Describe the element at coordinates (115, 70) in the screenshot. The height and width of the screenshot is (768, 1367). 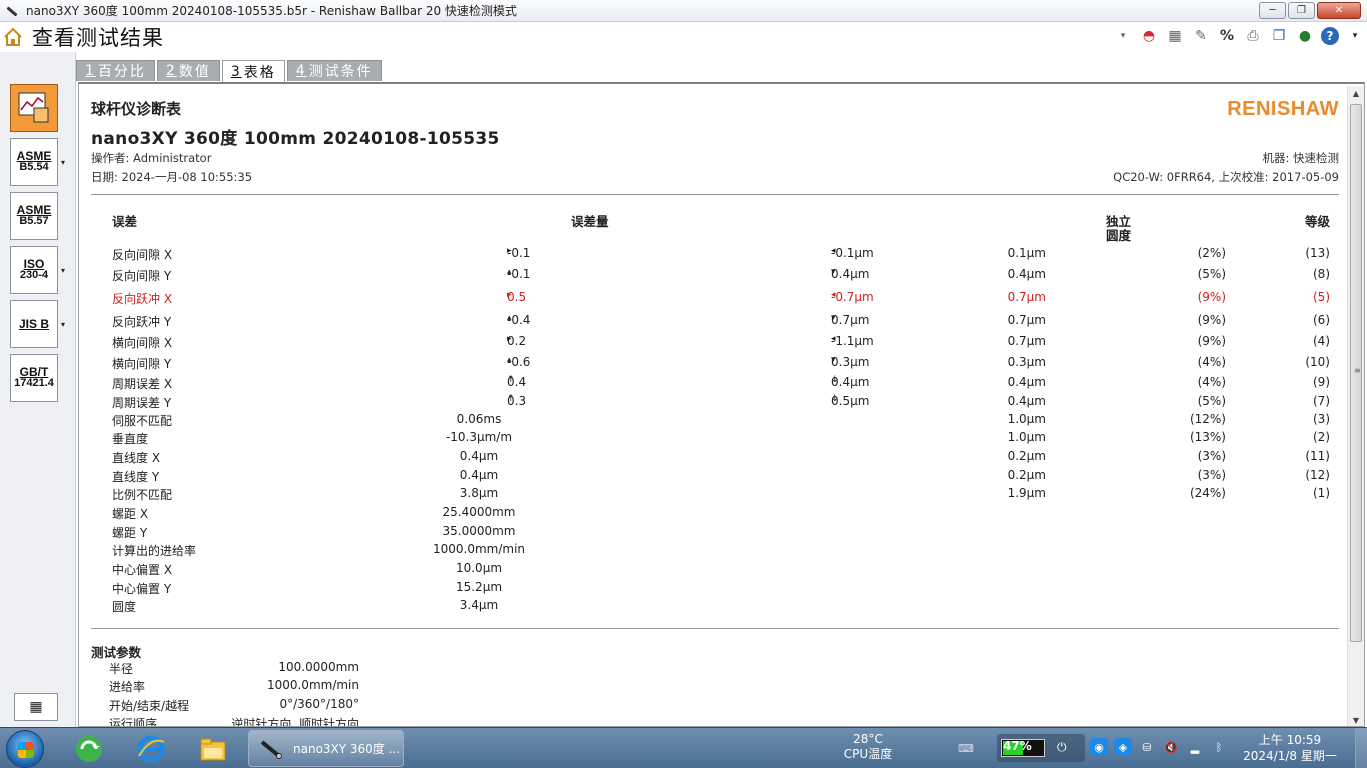
I see `tab-percent: 1 百分比` at that location.